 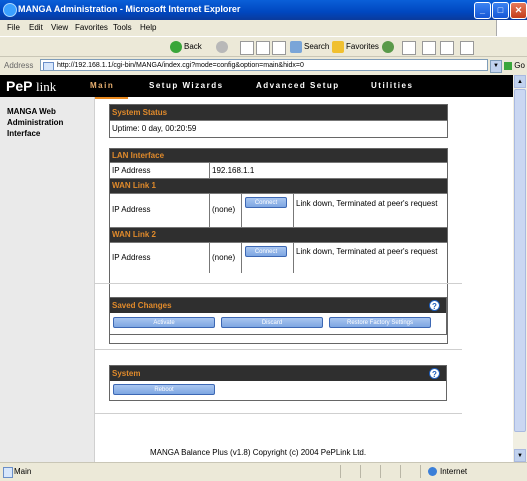 I want to click on internet-zone-icon, so click(x=432, y=471).